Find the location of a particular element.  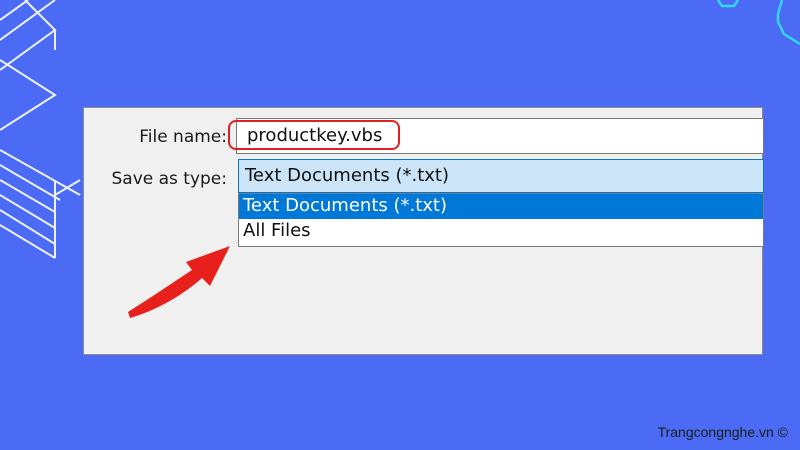

watermark-text: Trangcongnghe.vn © is located at coordinates (722, 432).